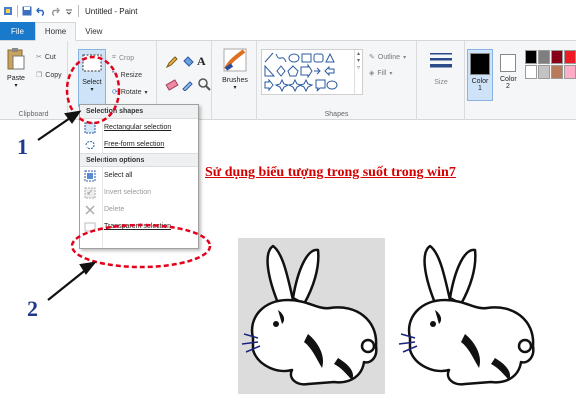 The width and height of the screenshot is (576, 414). Describe the element at coordinates (8, 11) in the screenshot. I see `paint-app-icon` at that location.